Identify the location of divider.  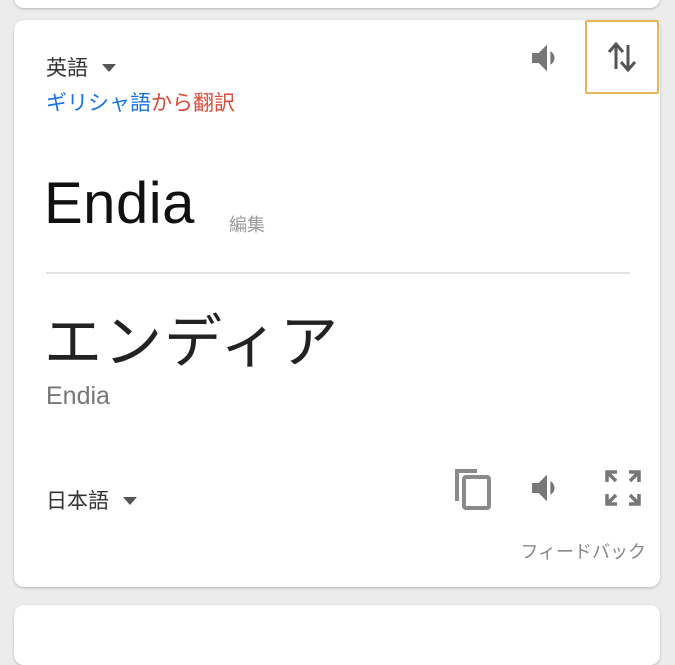
(338, 273).